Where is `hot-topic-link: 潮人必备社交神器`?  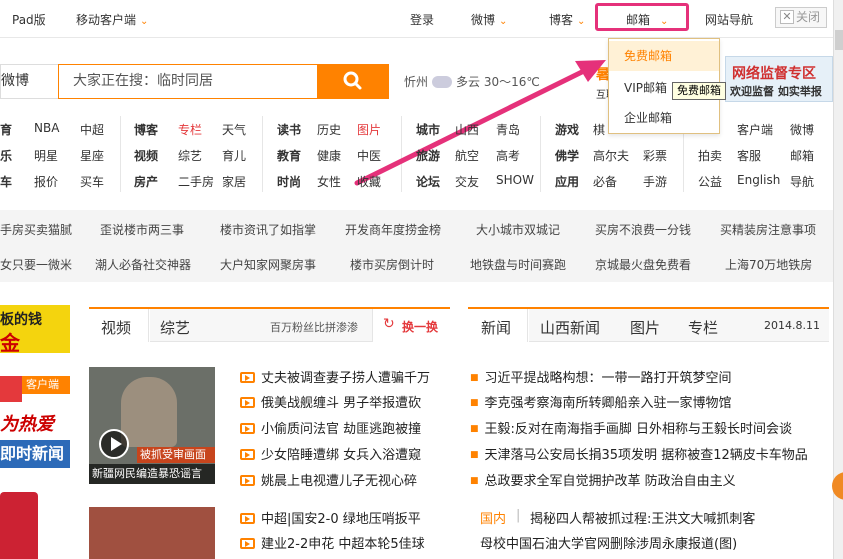 hot-topic-link: 潮人必备社交神器 is located at coordinates (143, 264).